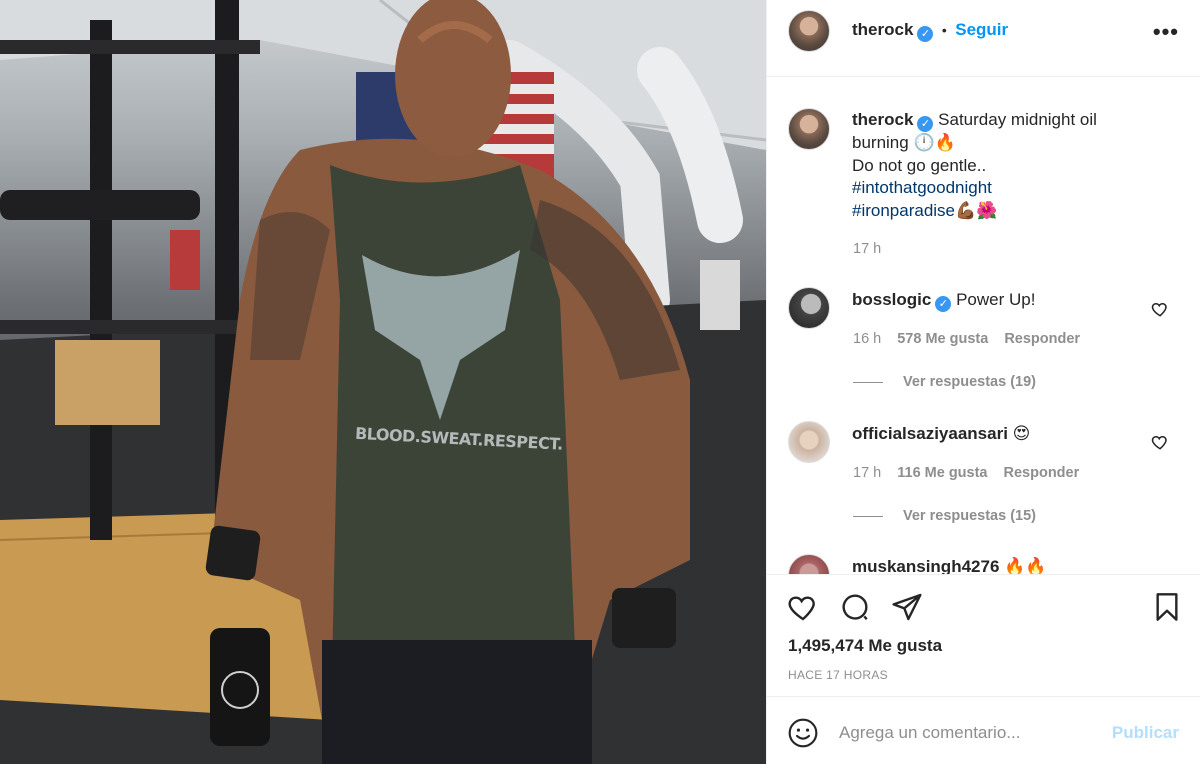 The height and width of the screenshot is (764, 1200). I want to click on comment-time: 16 h, so click(867, 339).